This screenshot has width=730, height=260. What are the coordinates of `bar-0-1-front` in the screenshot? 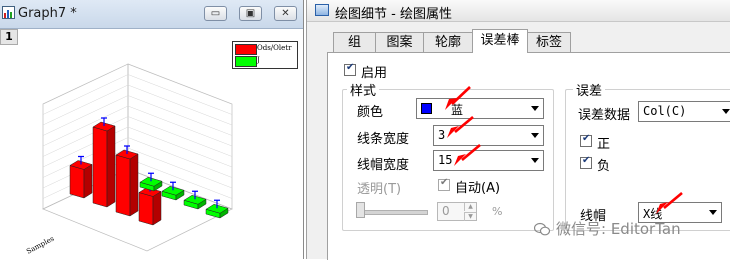 It's located at (100, 167).